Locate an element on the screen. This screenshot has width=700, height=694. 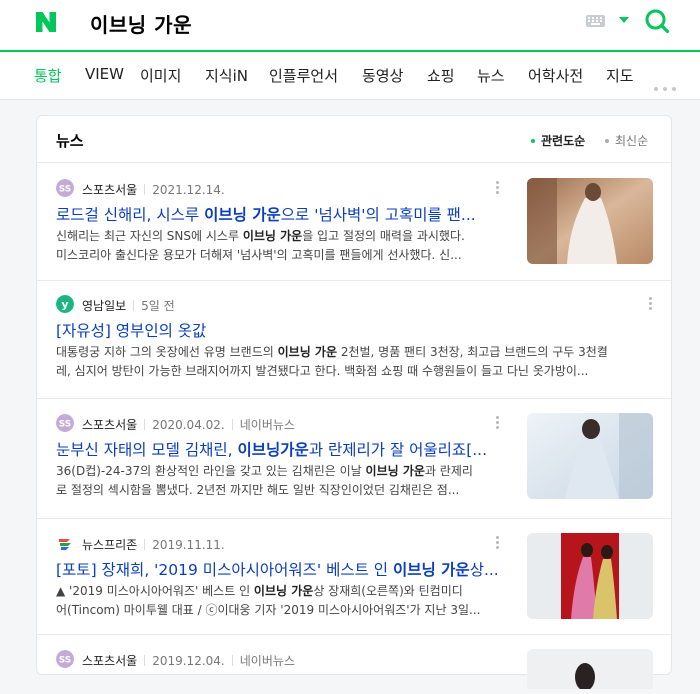
news-section-title: 뉴스 is located at coordinates (70, 141).